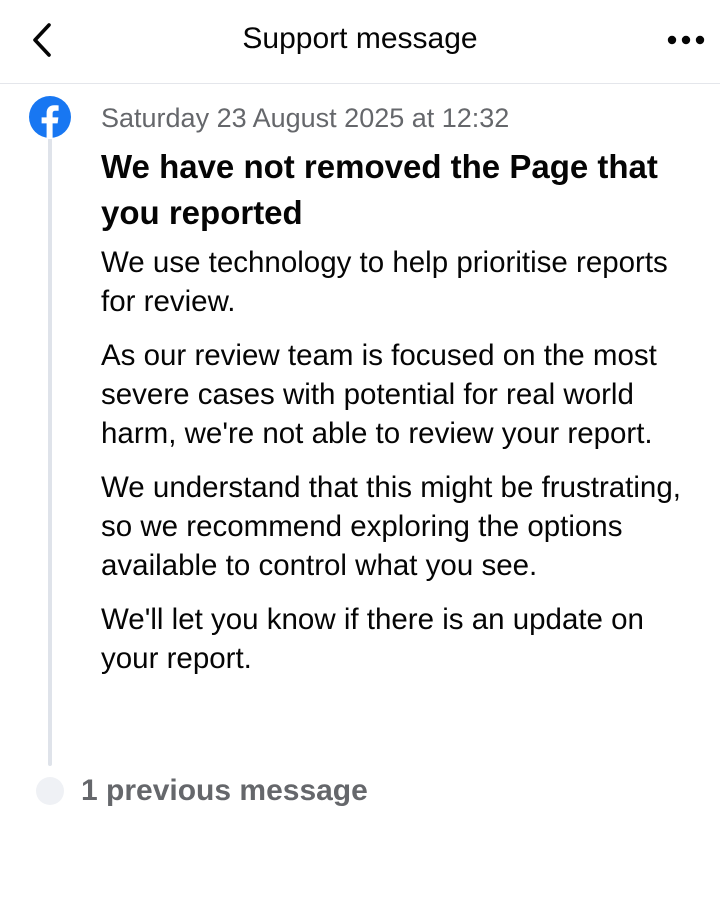  Describe the element at coordinates (50, 452) in the screenshot. I see `timeline-line` at that location.